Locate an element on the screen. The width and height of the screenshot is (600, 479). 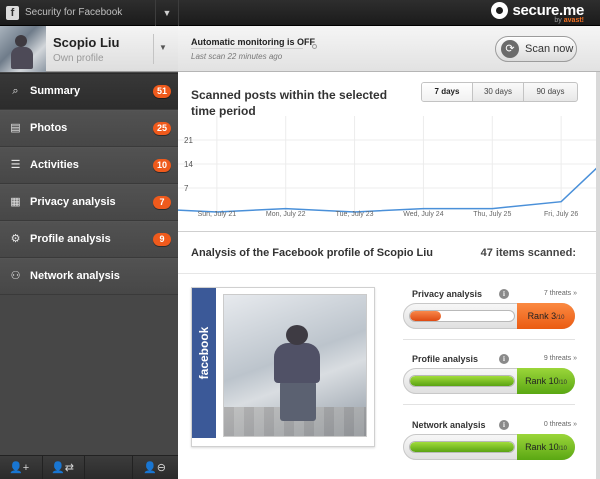
avatar is located at coordinates (23, 49).